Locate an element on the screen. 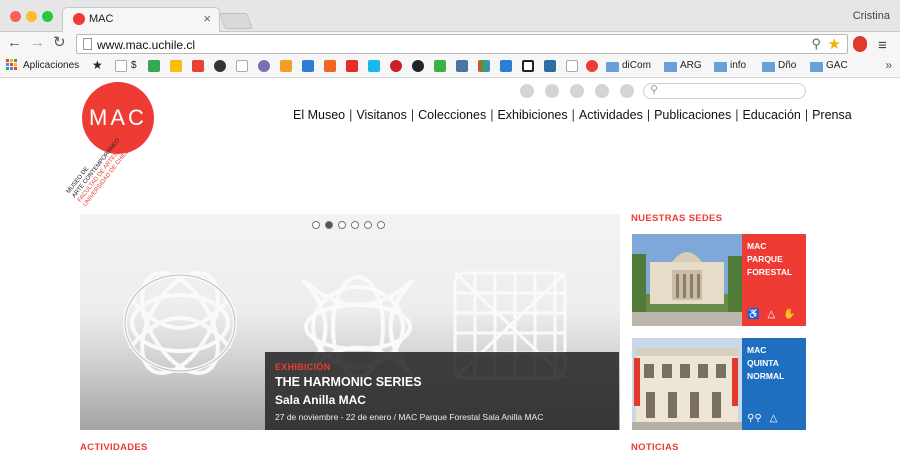 This screenshot has width=900, height=453. hanger-icon: △ is located at coordinates (771, 314).